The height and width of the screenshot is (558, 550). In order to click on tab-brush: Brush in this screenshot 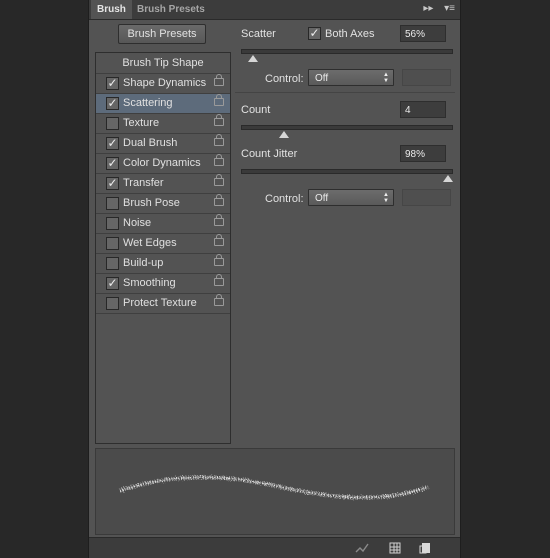, I will do `click(111, 9)`.